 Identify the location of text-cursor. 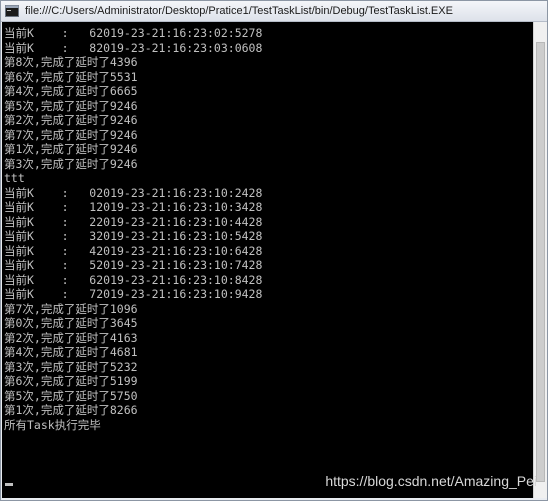
(9, 484).